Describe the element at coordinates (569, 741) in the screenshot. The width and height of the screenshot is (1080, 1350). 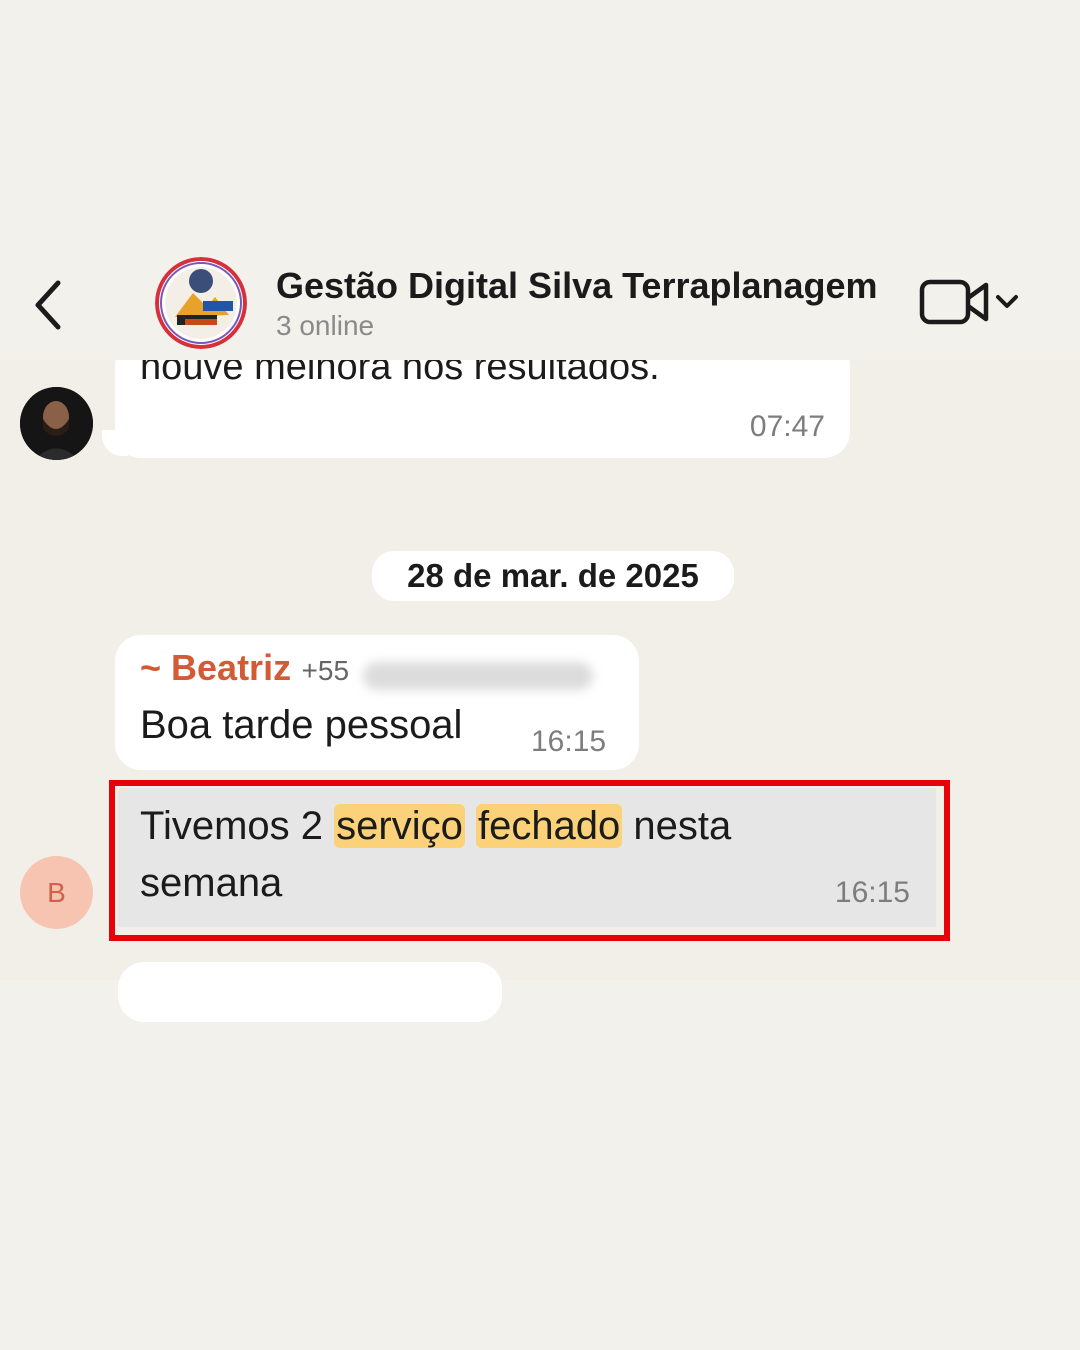
I see `message-time: 16:15` at that location.